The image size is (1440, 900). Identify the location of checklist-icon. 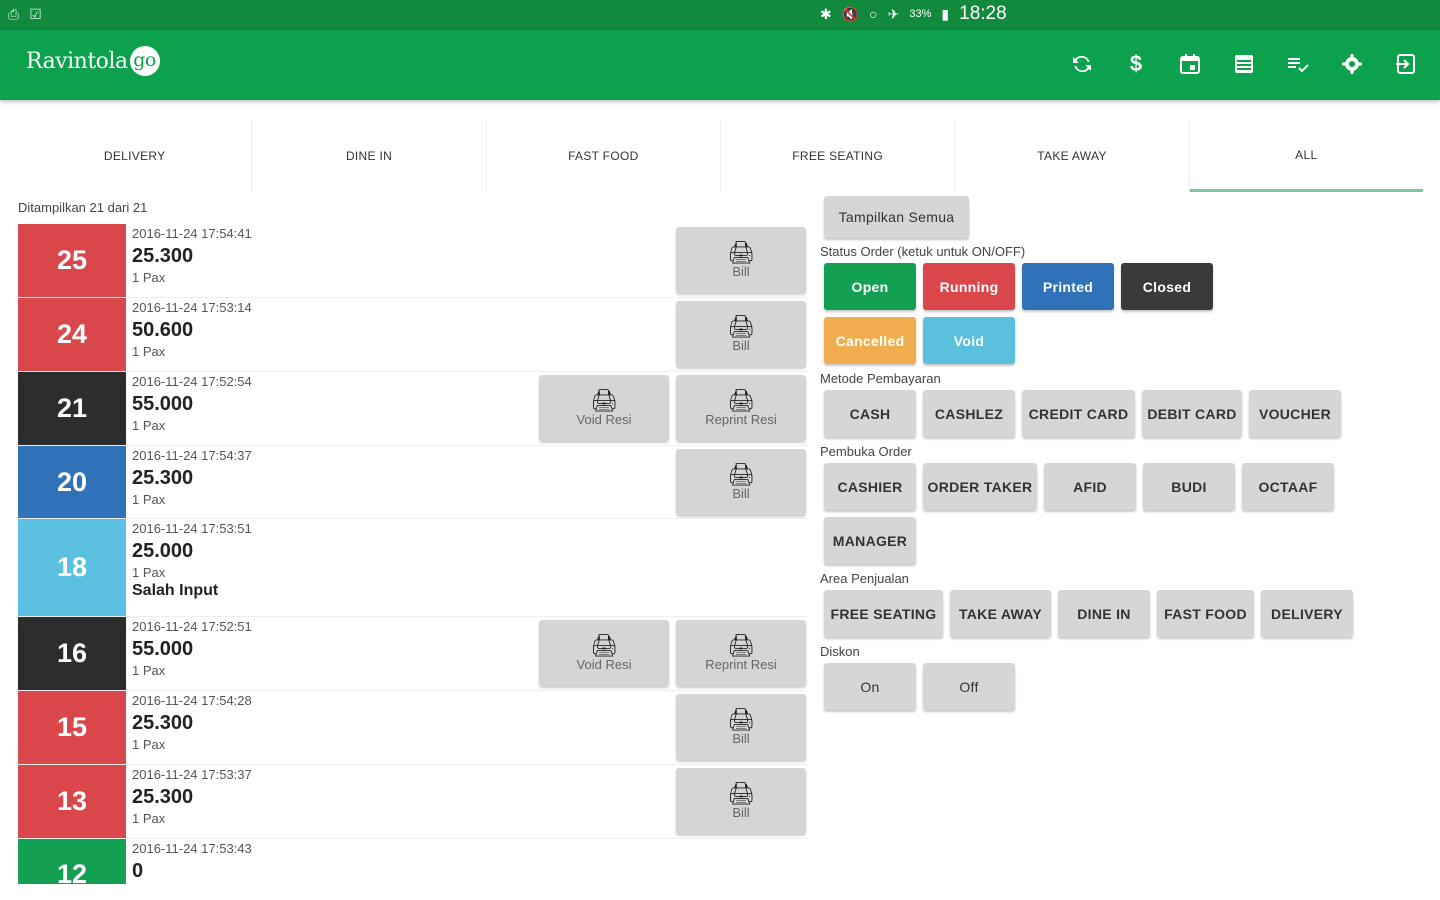
(1298, 64).